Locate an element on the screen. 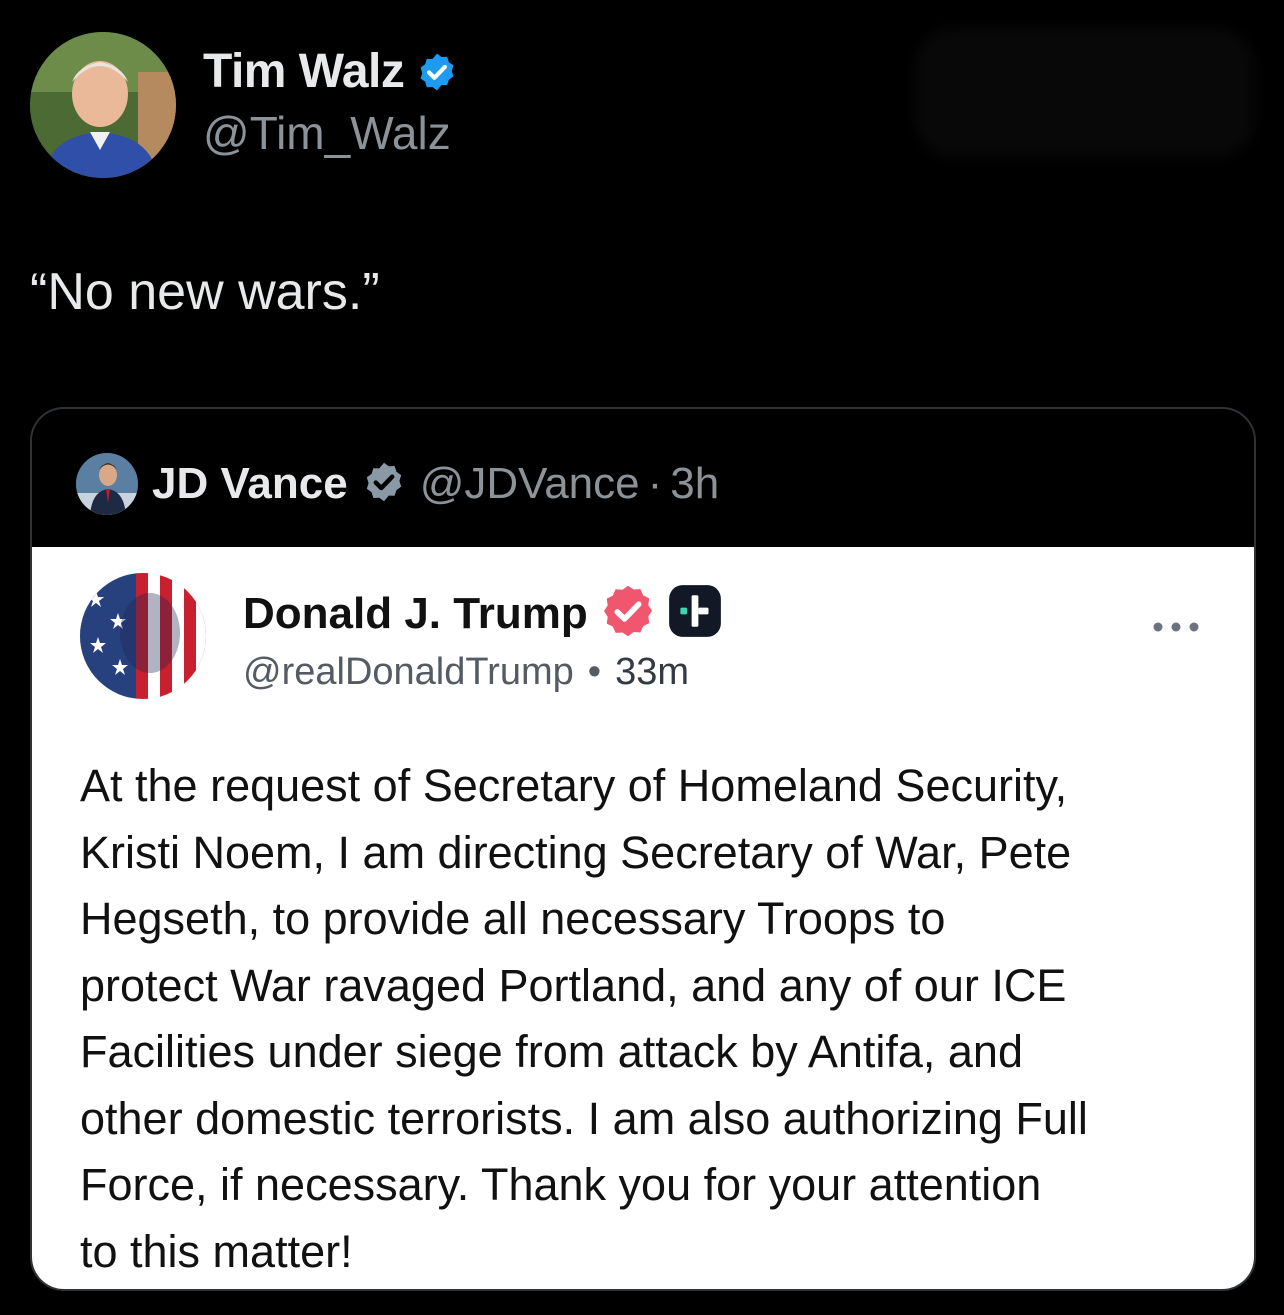  quoted-author-name: JD Vance is located at coordinates (250, 484).